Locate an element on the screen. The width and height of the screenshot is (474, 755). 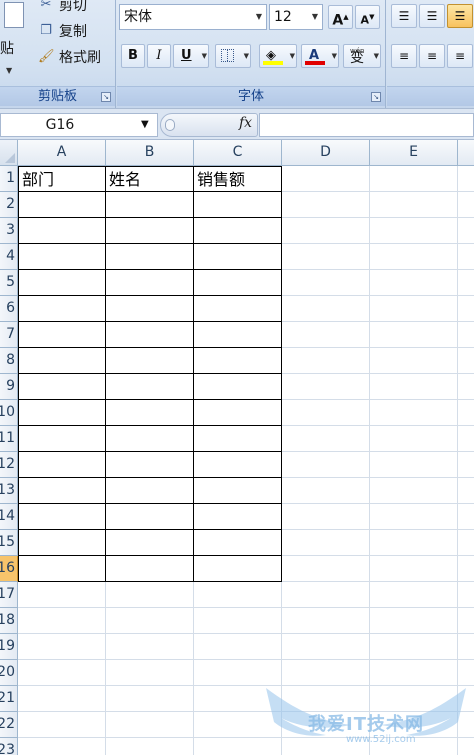
name-box: G16 ▼ is located at coordinates (79, 125).